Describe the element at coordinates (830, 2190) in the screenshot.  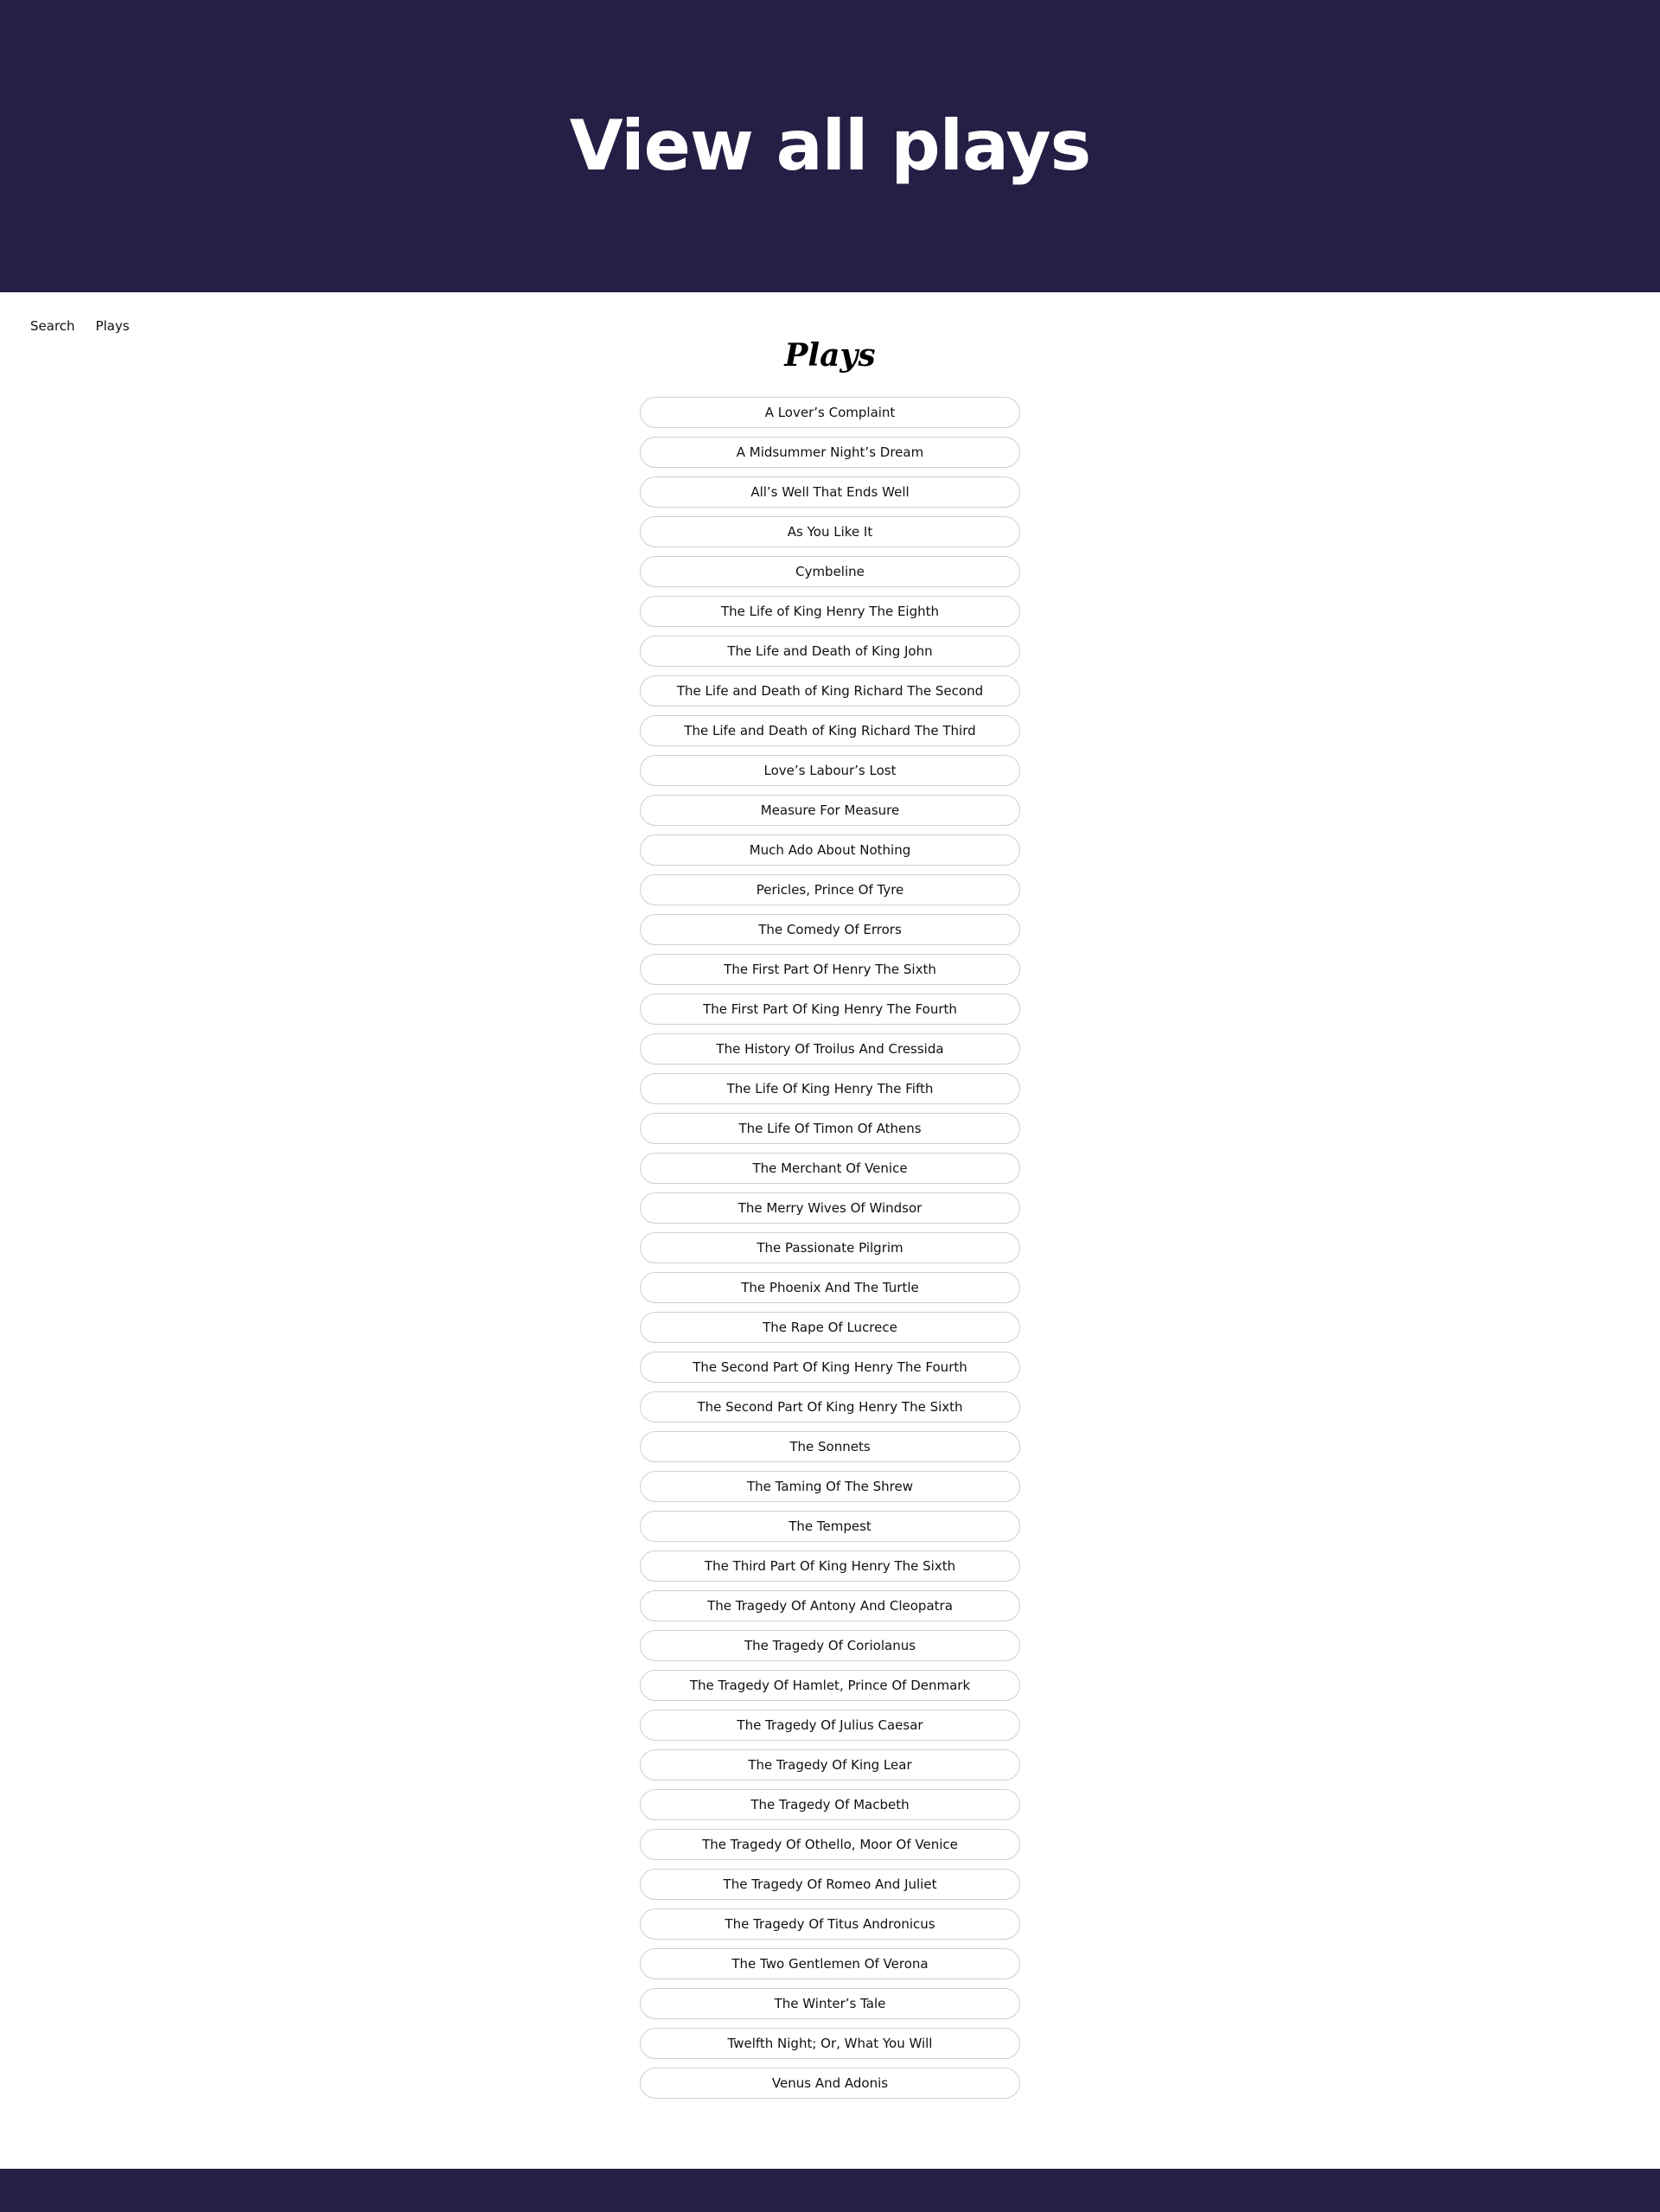
I see `footer` at that location.